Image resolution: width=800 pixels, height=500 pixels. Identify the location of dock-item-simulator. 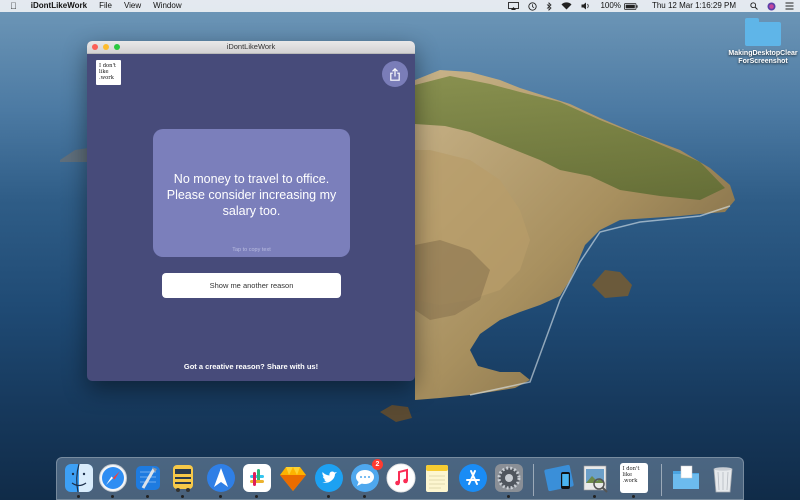
(558, 477).